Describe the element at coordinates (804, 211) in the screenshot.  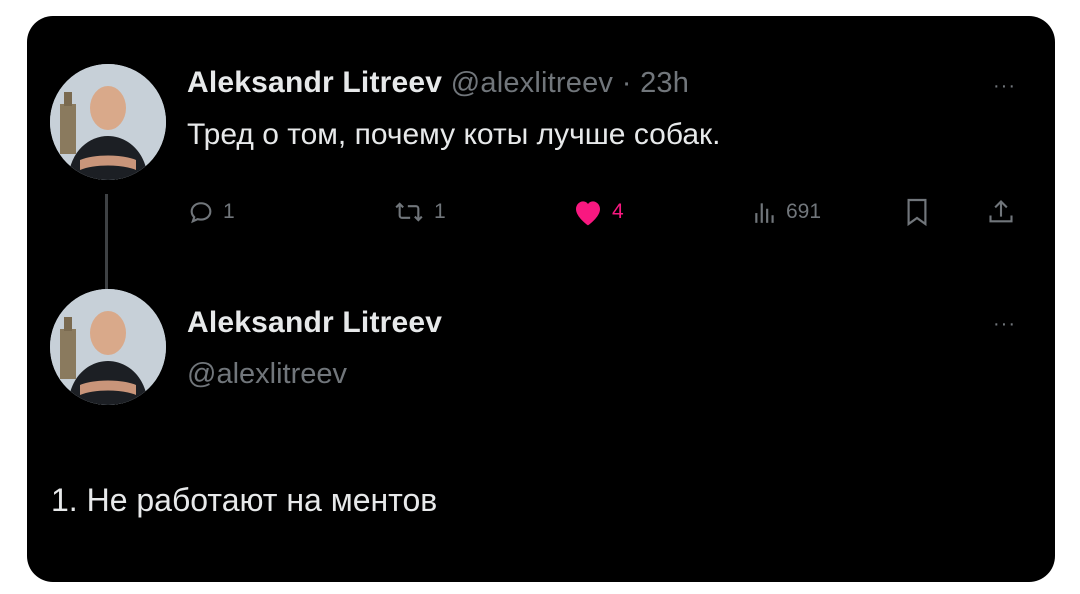
I see `views-count: 691` at that location.